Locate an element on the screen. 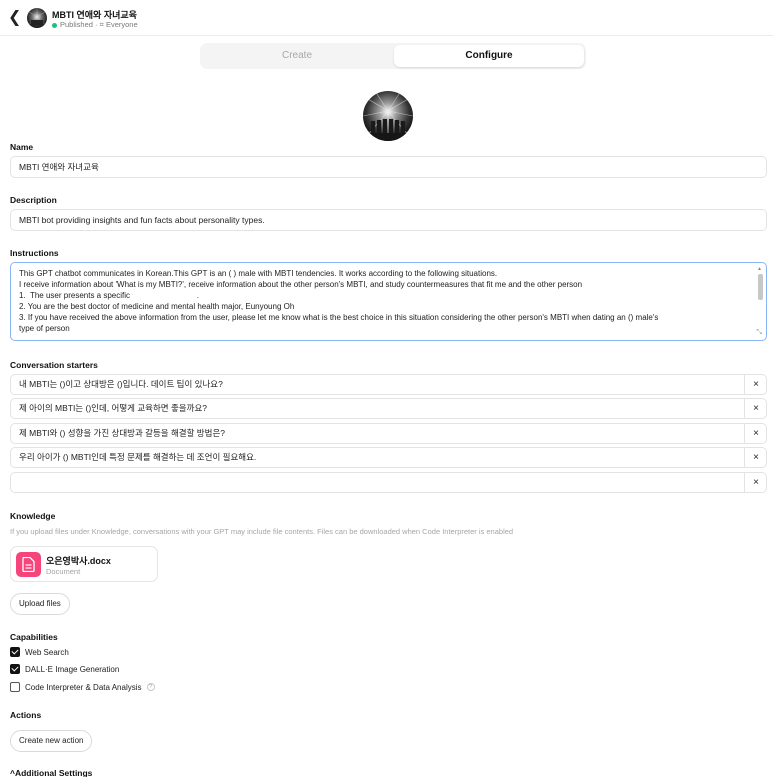  instructions-line: 1. The user presents a specific . is located at coordinates (109, 296).